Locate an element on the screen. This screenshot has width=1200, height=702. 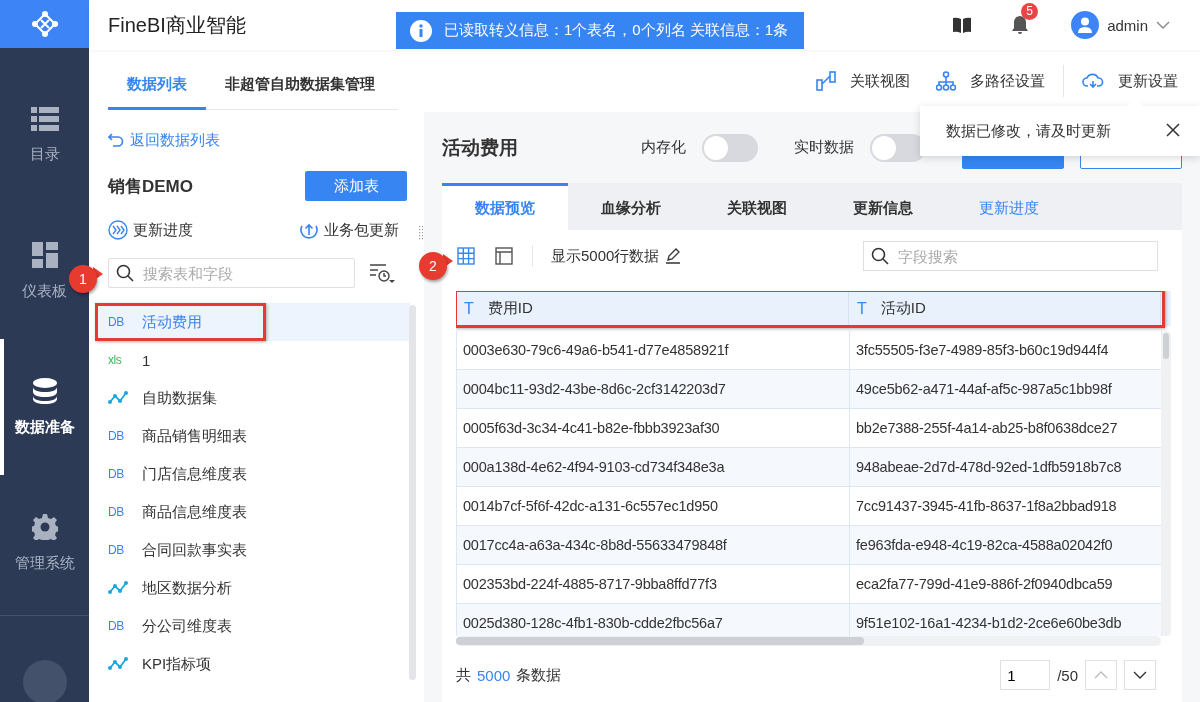
table-list-item: DB 门店信息维度表 is located at coordinates (252, 474).